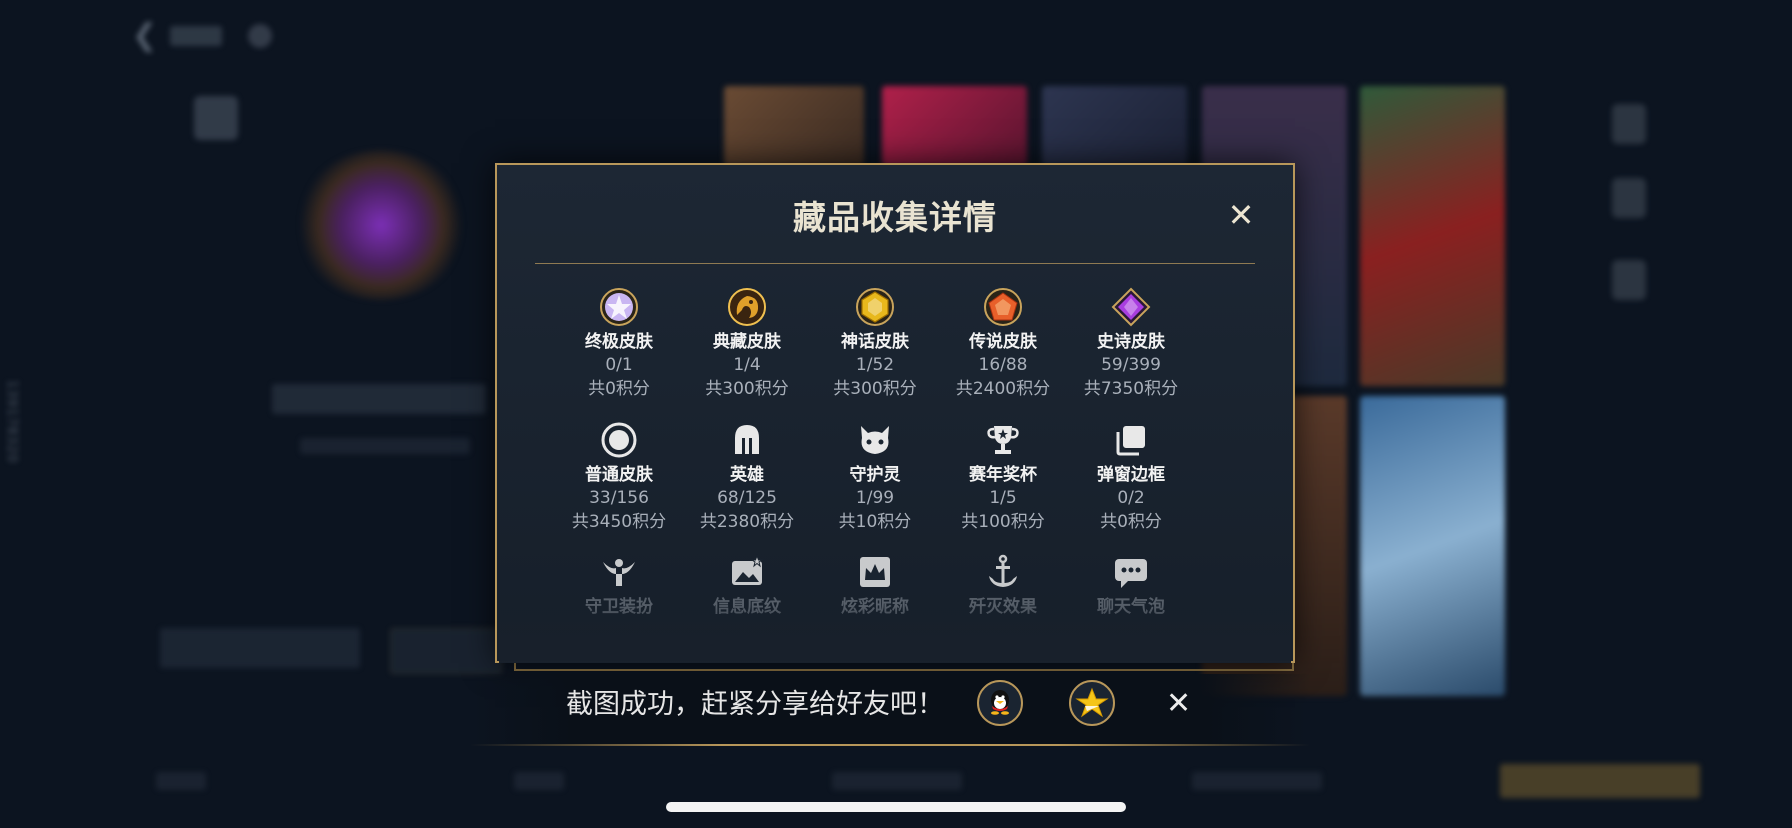 The width and height of the screenshot is (1792, 828). Describe the element at coordinates (260, 36) in the screenshot. I see `settings-dot-blurred` at that location.